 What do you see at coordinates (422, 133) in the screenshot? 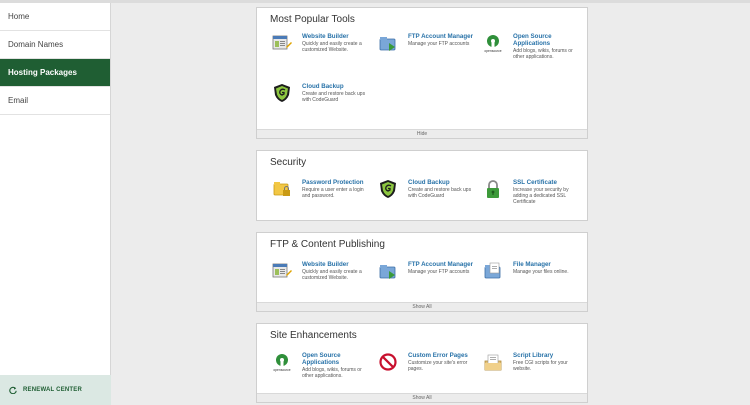
I see `hide-toggle: Hide` at bounding box center [422, 133].